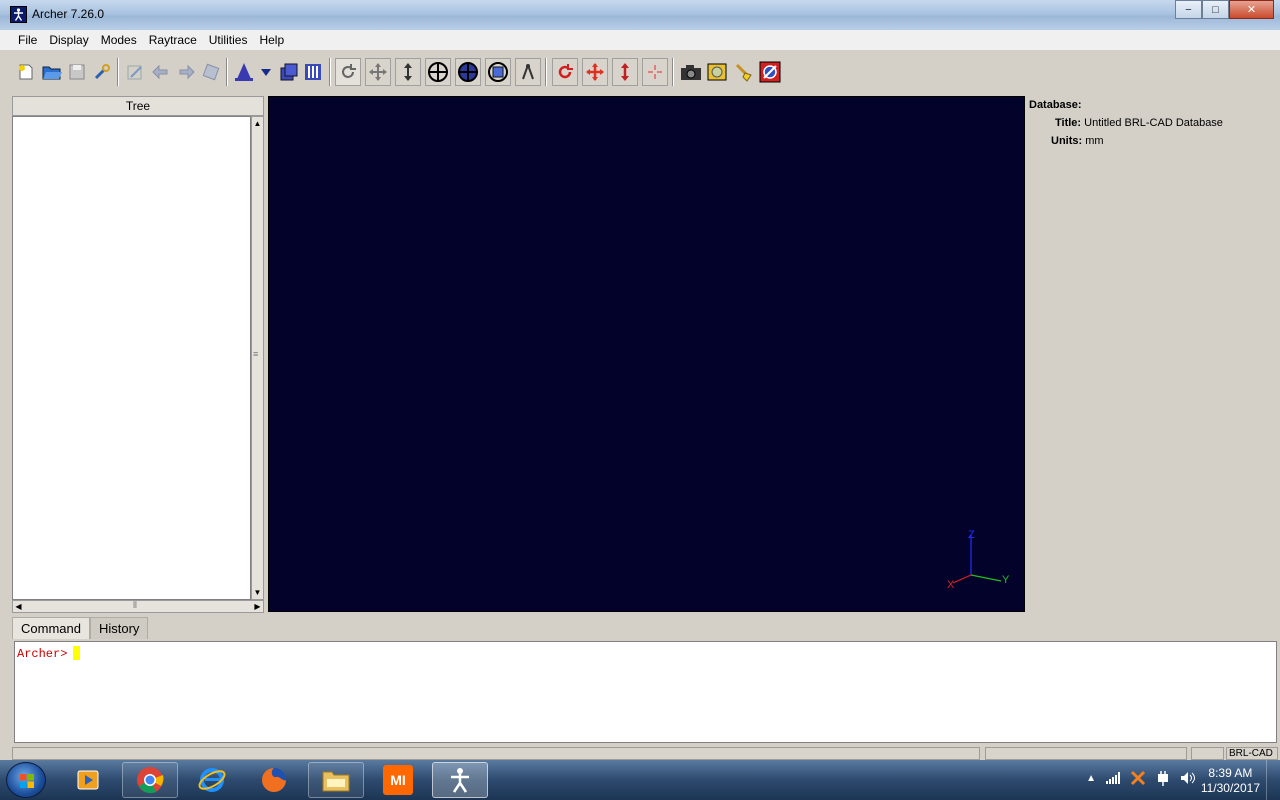 This screenshot has height=800, width=1280. What do you see at coordinates (150, 780) in the screenshot?
I see `chrome-icon` at bounding box center [150, 780].